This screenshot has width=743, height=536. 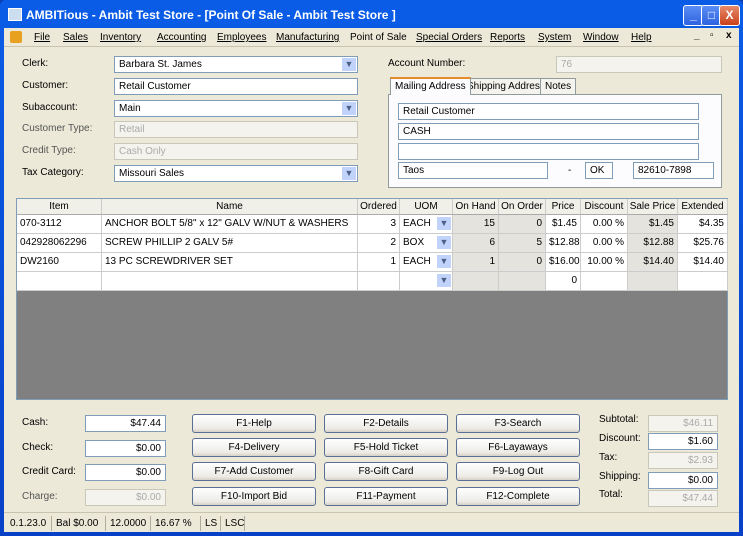 I want to click on menu-manufacturing: Manufacturing, so click(x=307, y=37).